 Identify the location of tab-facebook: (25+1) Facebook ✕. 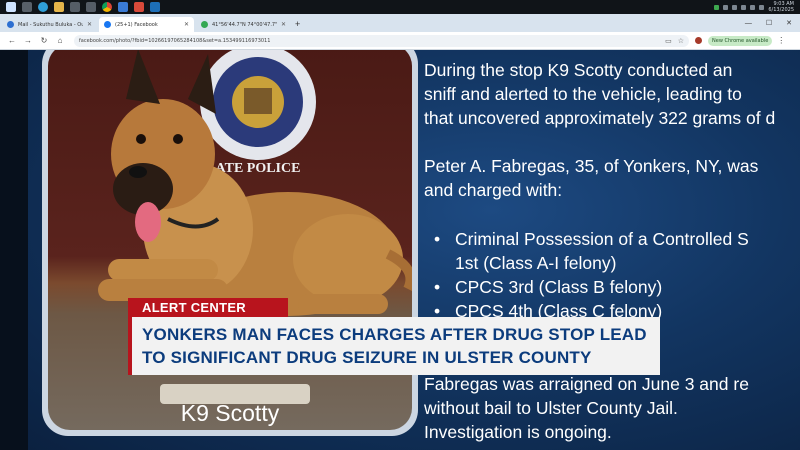
(146, 24).